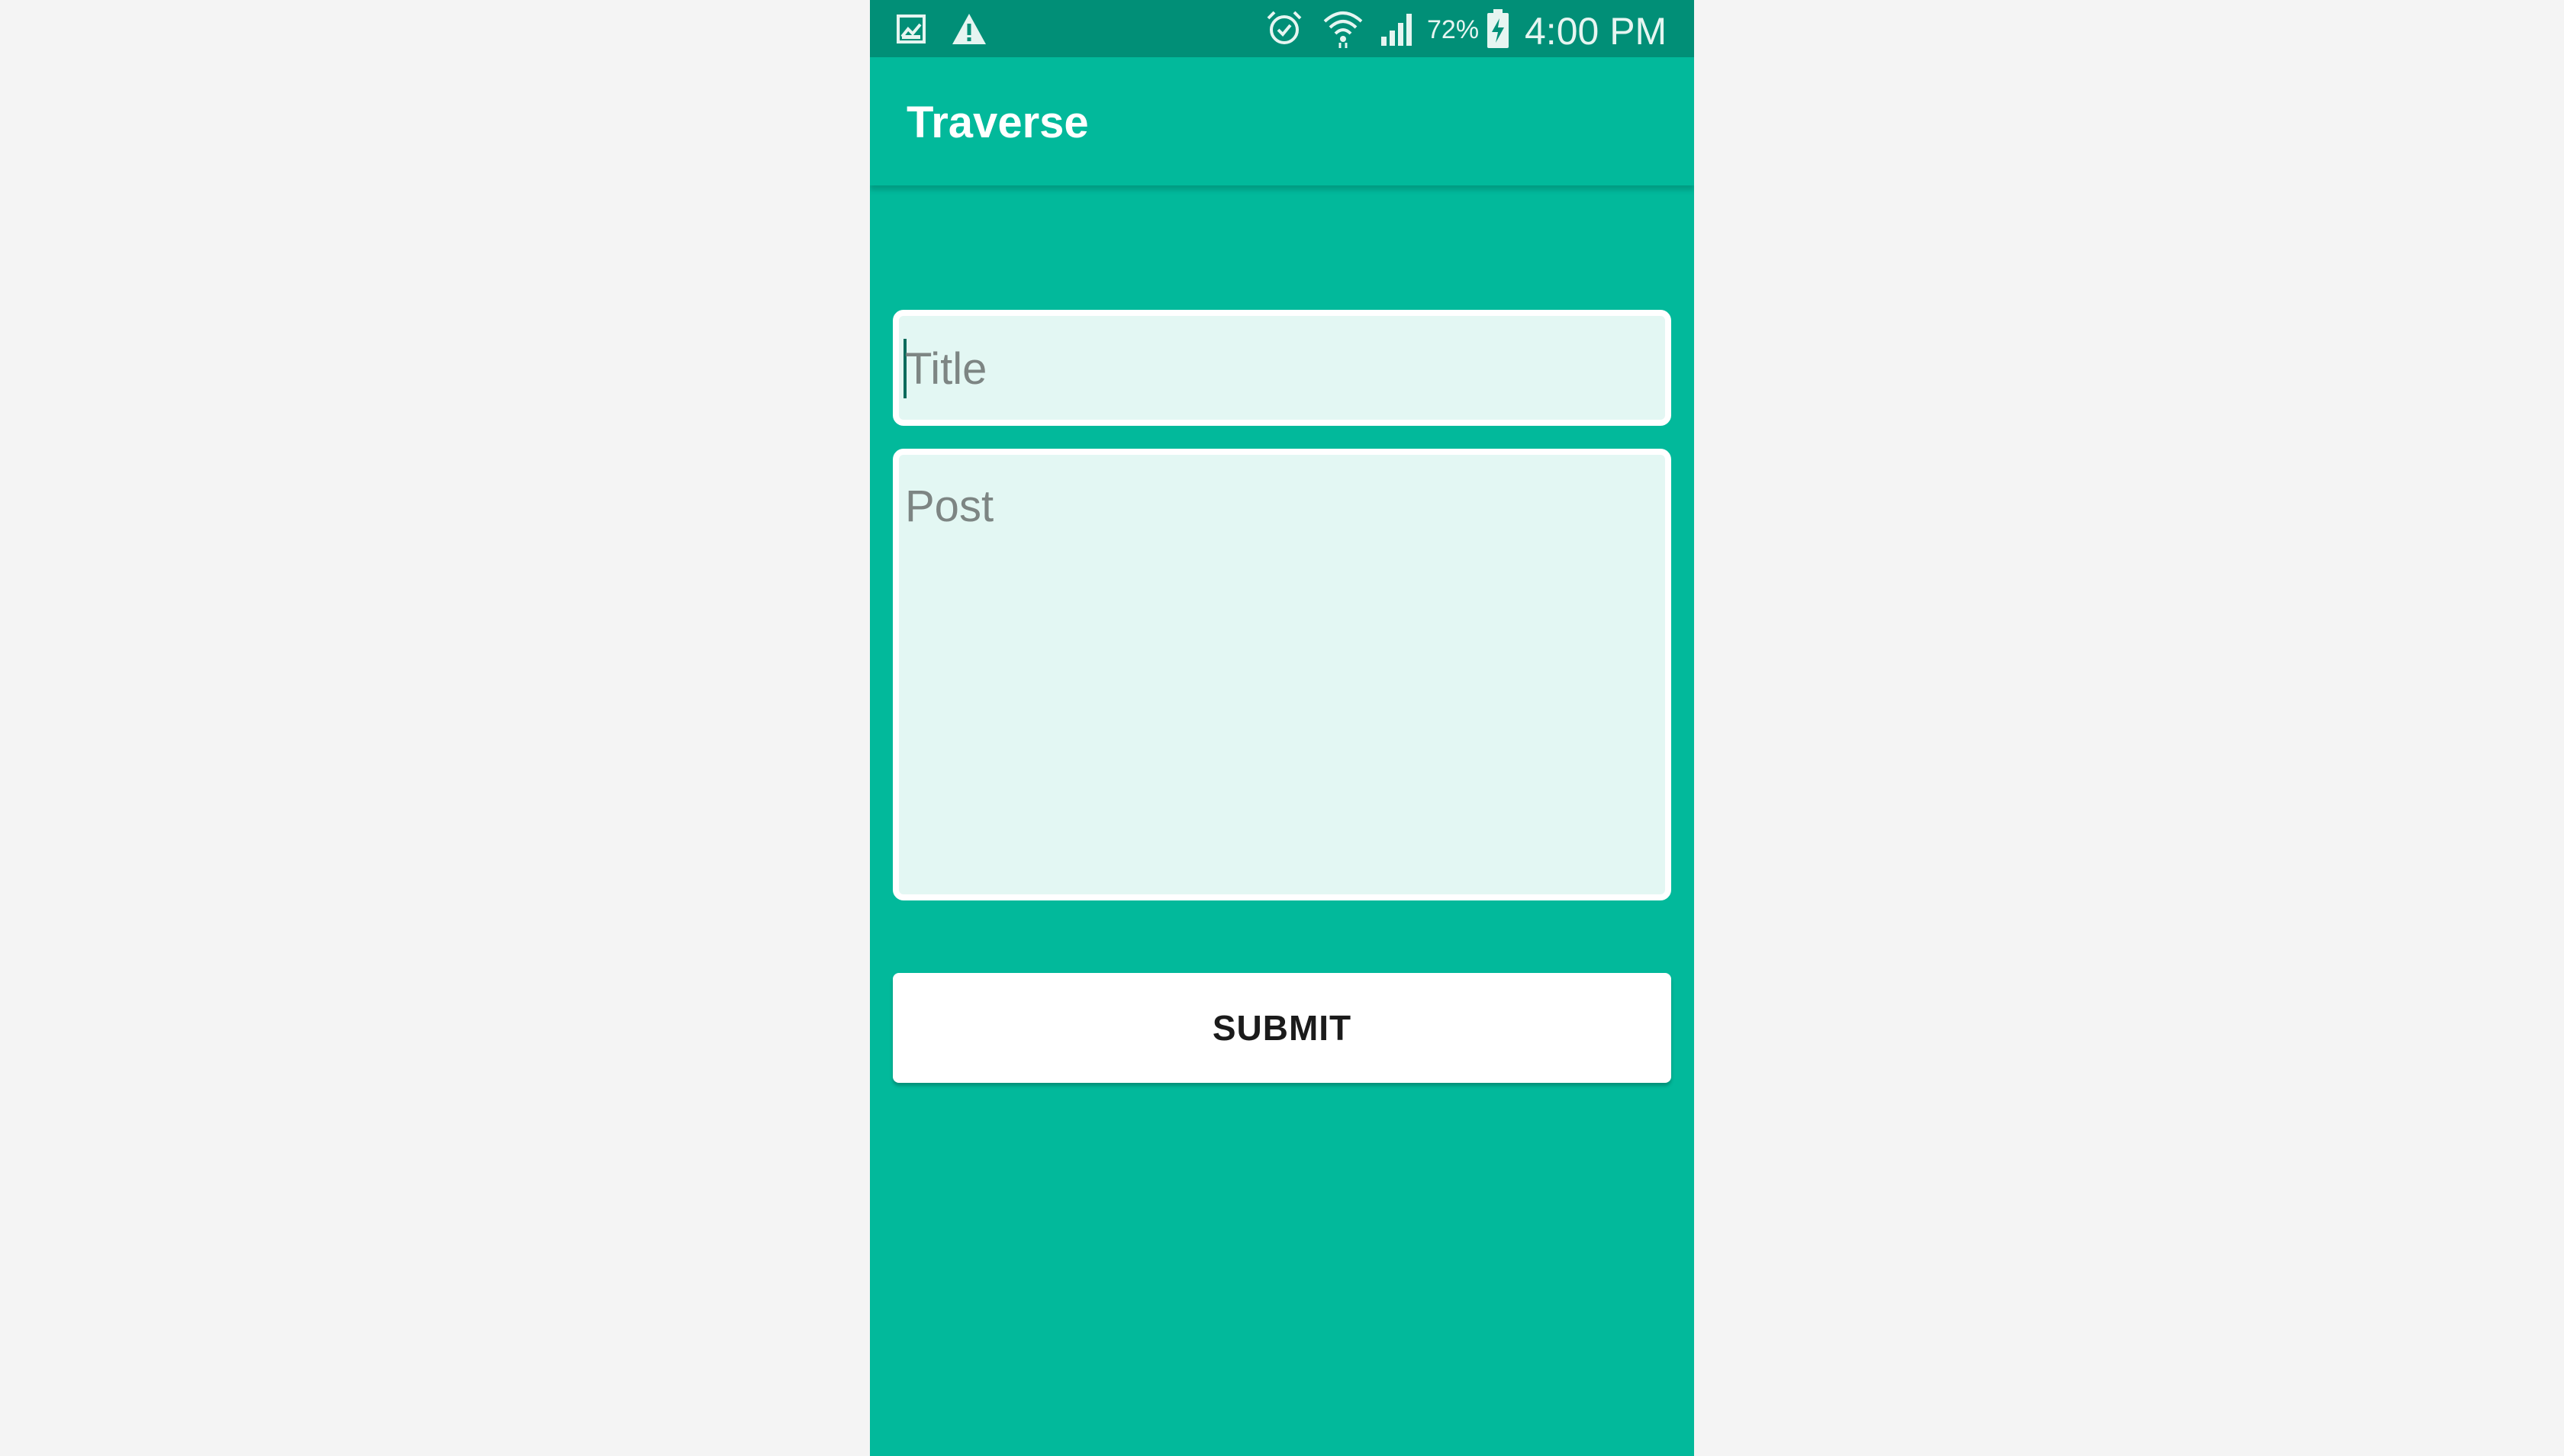 This screenshot has width=2564, height=1456. Describe the element at coordinates (998, 122) in the screenshot. I see `app-title: Traverse` at that location.